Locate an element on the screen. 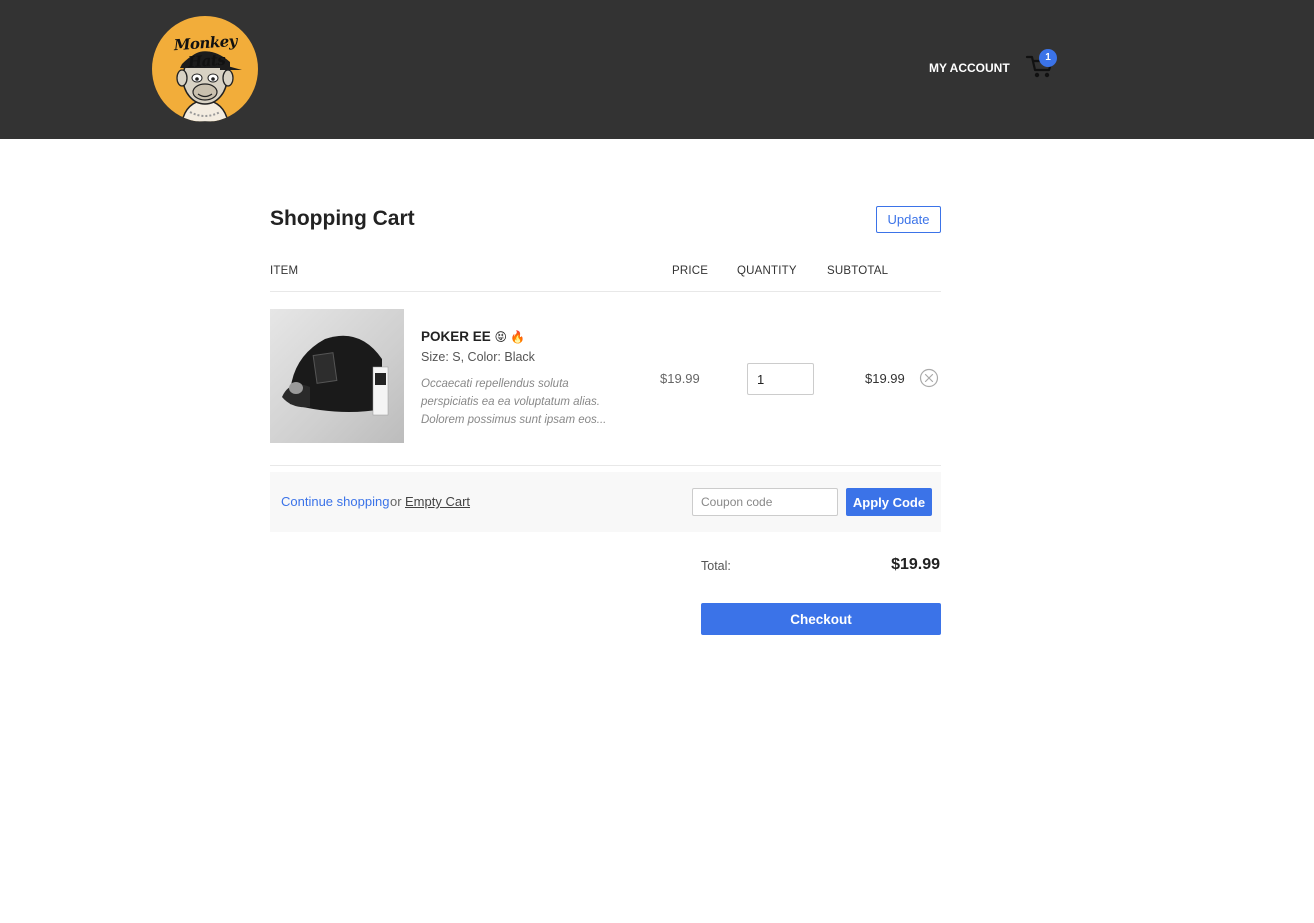 The height and width of the screenshot is (923, 1314). column-header-price: PRICE is located at coordinates (690, 271).